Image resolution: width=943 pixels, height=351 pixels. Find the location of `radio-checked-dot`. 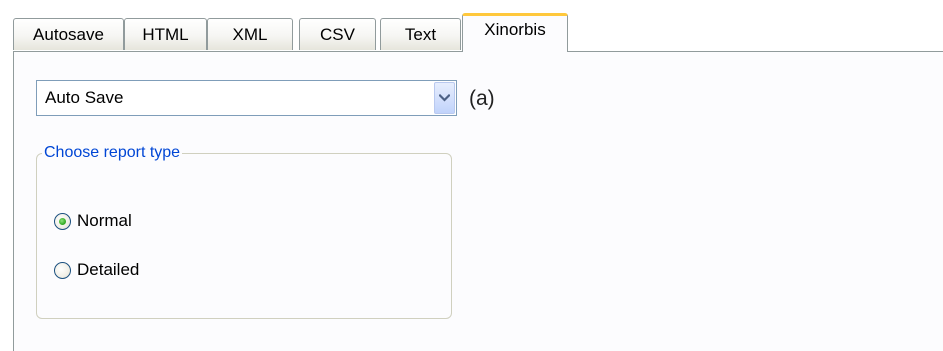

radio-checked-dot is located at coordinates (62, 221).